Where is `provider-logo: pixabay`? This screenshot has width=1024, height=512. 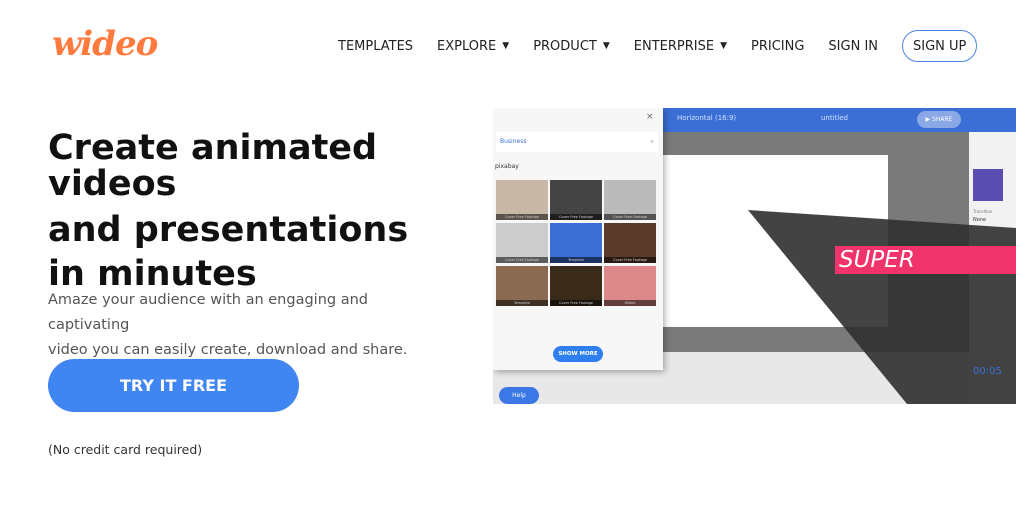 provider-logo: pixabay is located at coordinates (507, 166).